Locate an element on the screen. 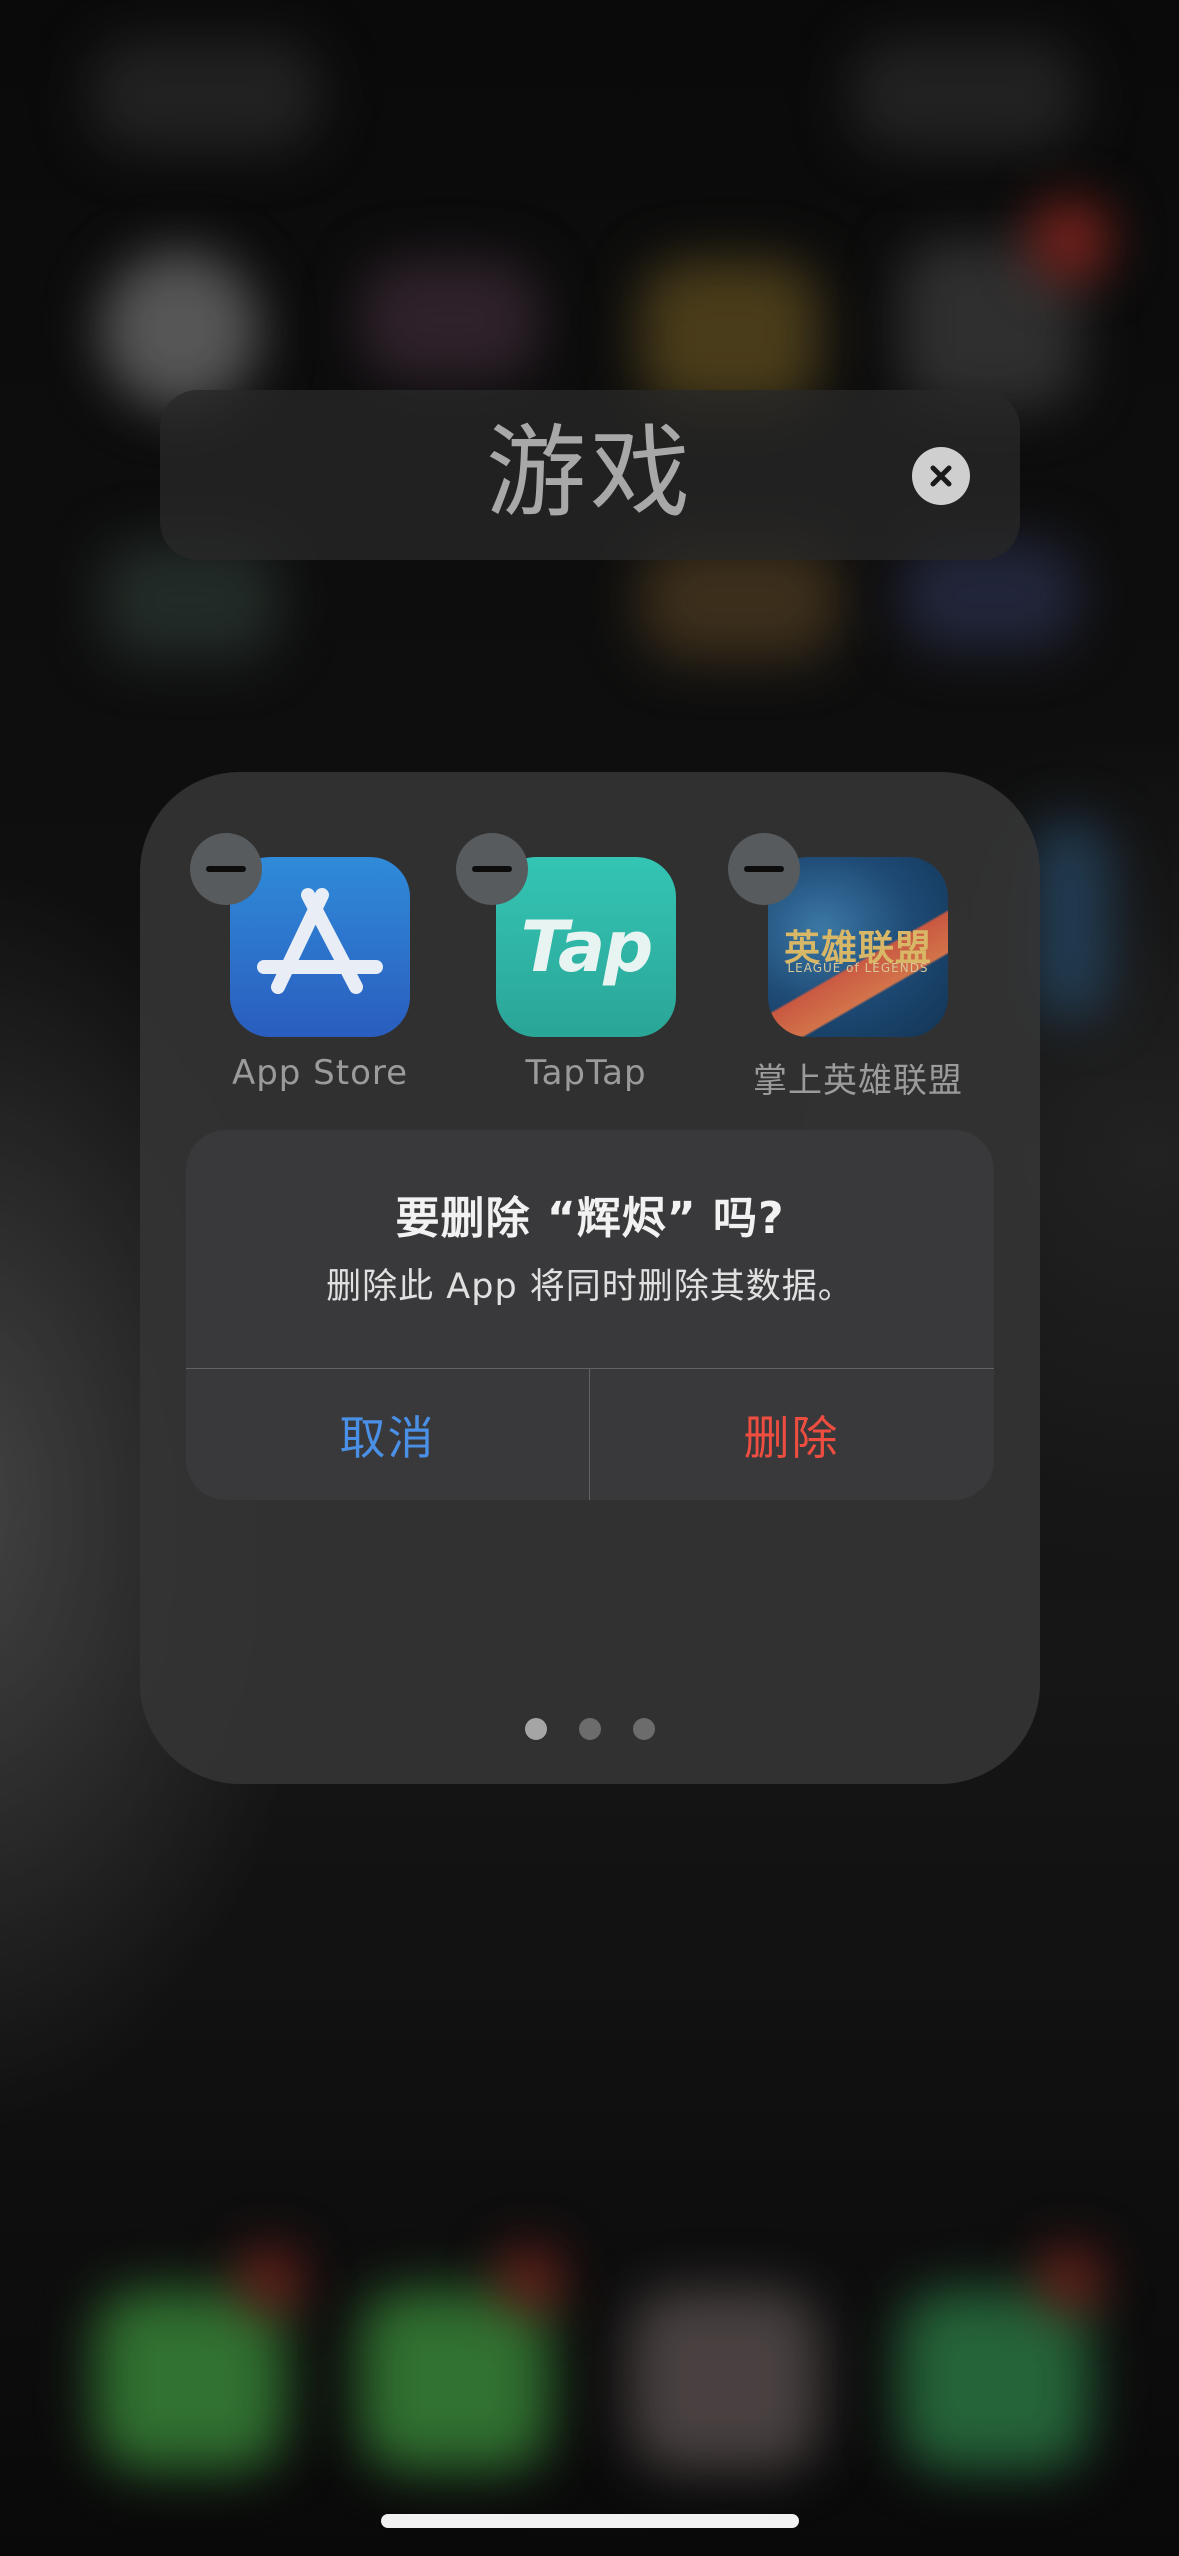 This screenshot has height=2556, width=1179. app-label: App Store is located at coordinates (320, 1073).